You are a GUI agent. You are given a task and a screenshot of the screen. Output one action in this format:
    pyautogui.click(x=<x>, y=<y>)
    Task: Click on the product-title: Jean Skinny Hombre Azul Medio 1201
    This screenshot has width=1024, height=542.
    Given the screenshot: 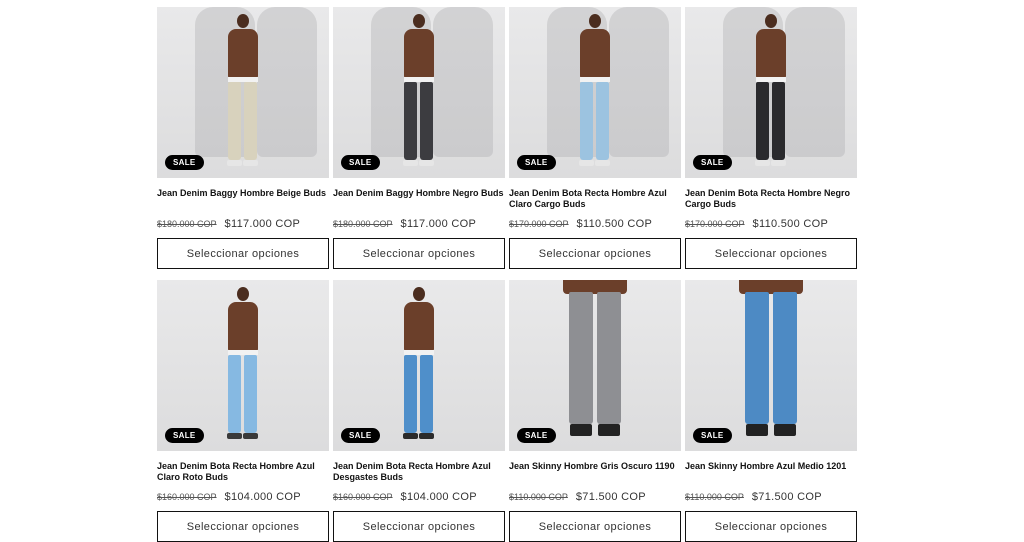 What is the action you would take?
    pyautogui.click(x=771, y=472)
    